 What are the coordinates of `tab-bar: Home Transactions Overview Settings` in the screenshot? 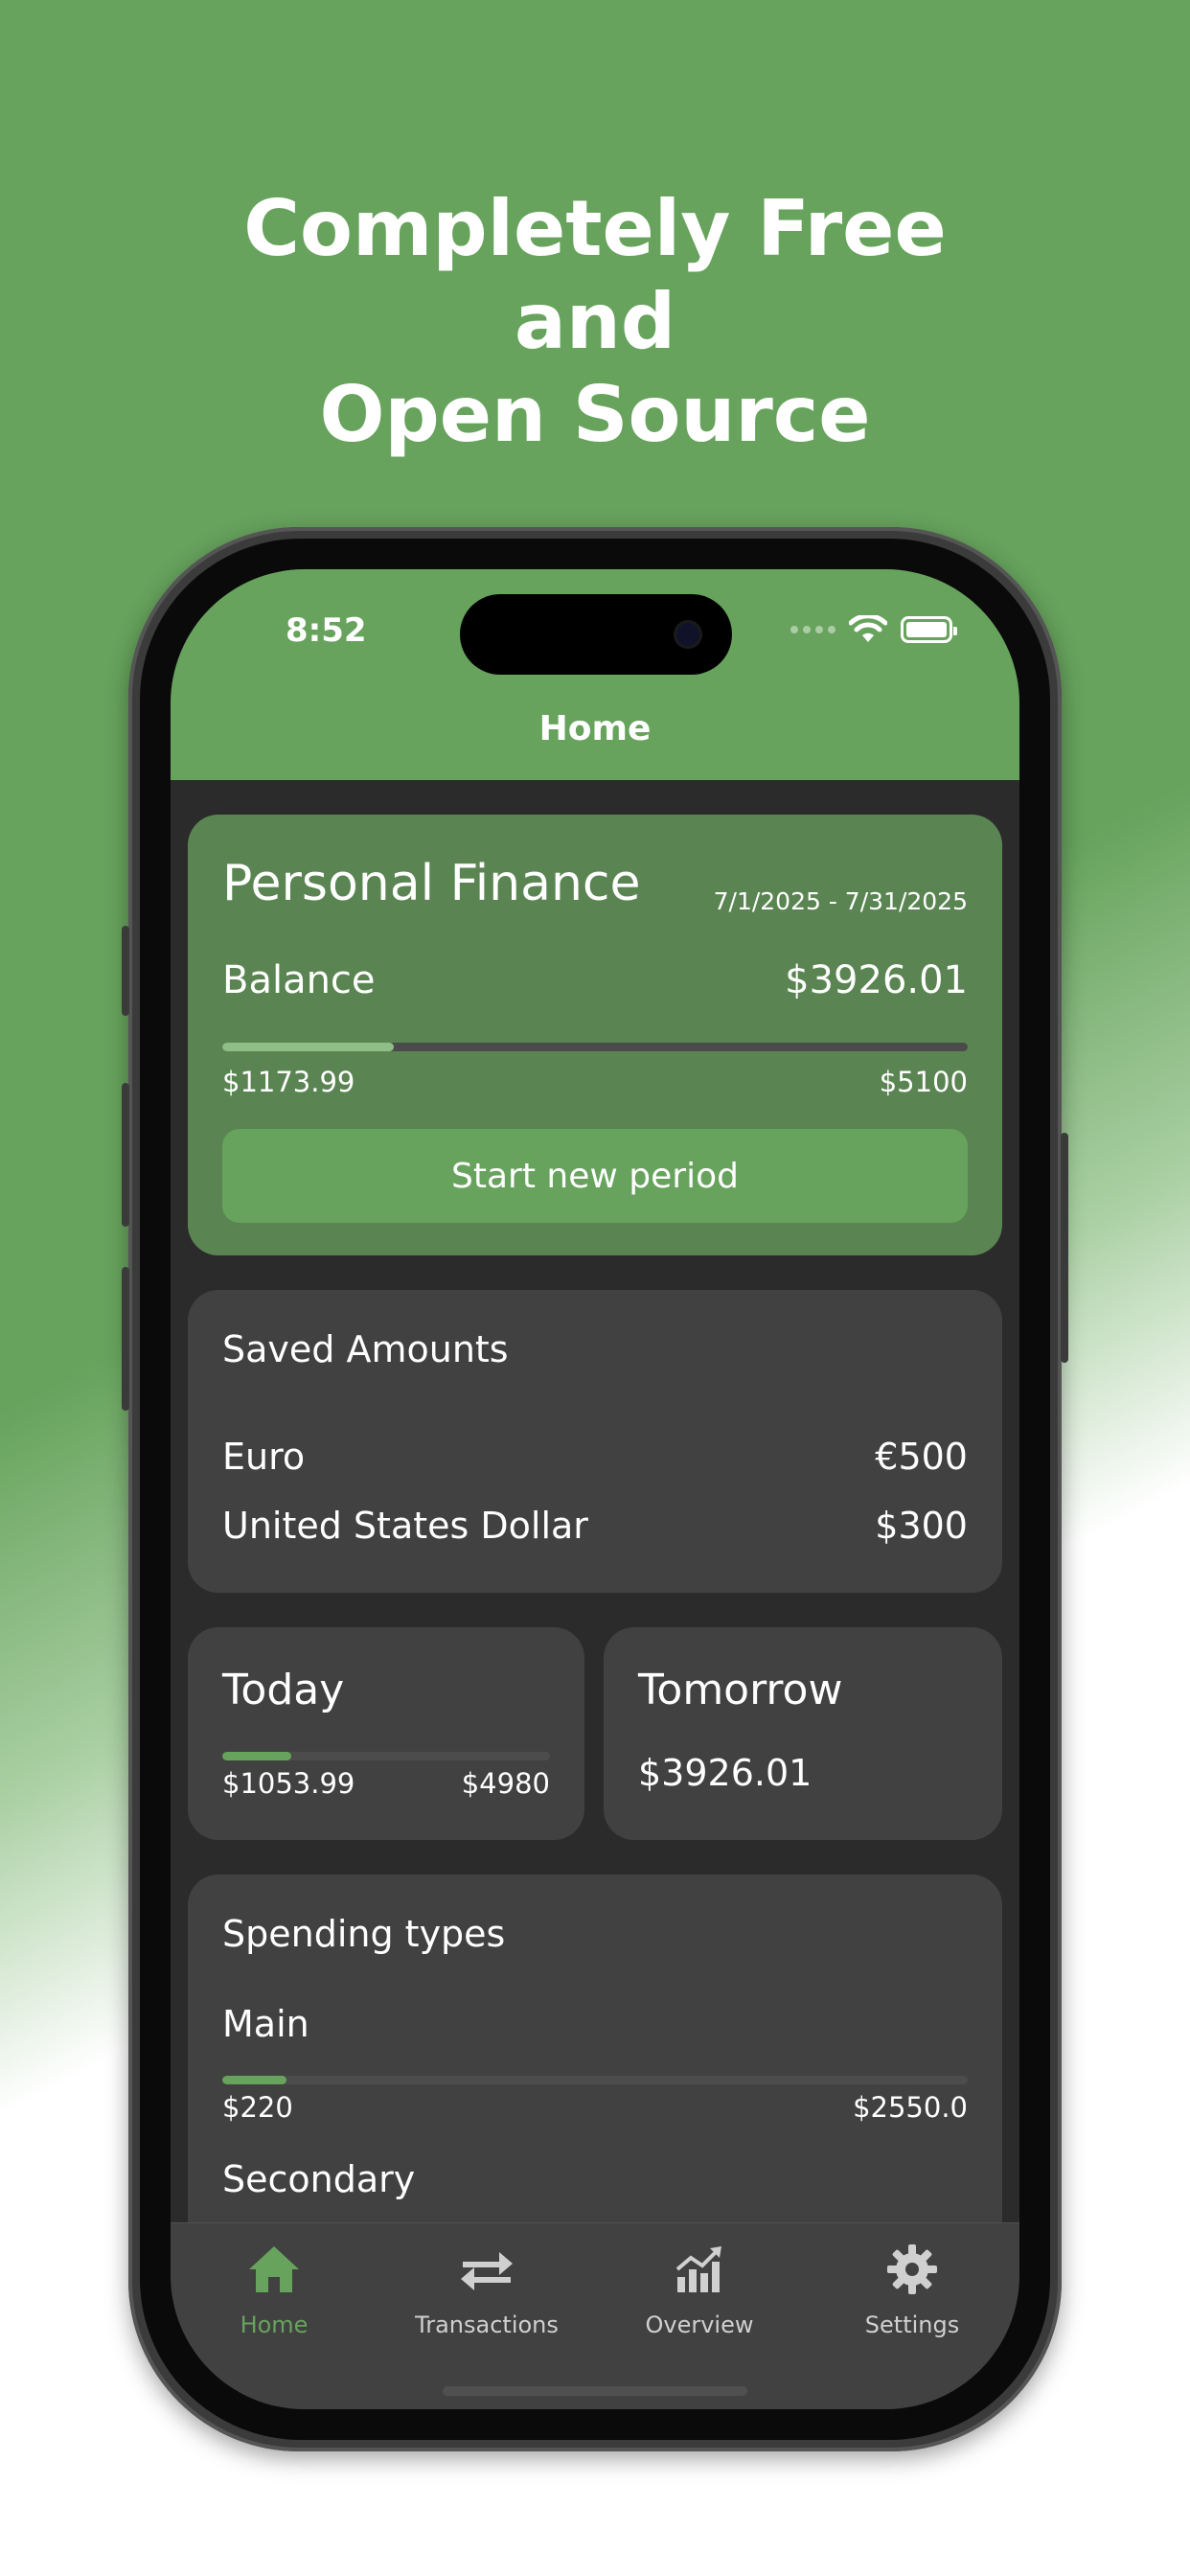 It's located at (595, 2315).